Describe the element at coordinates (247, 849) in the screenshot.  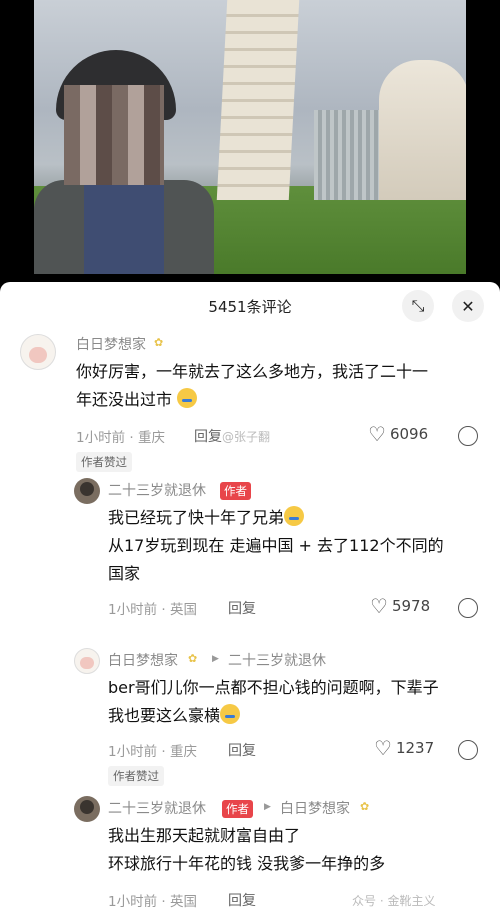
I see `reply-text: 我出生那天起就财富自由了 环球旅行十年花的钱 没我爹一年挣的多` at that location.